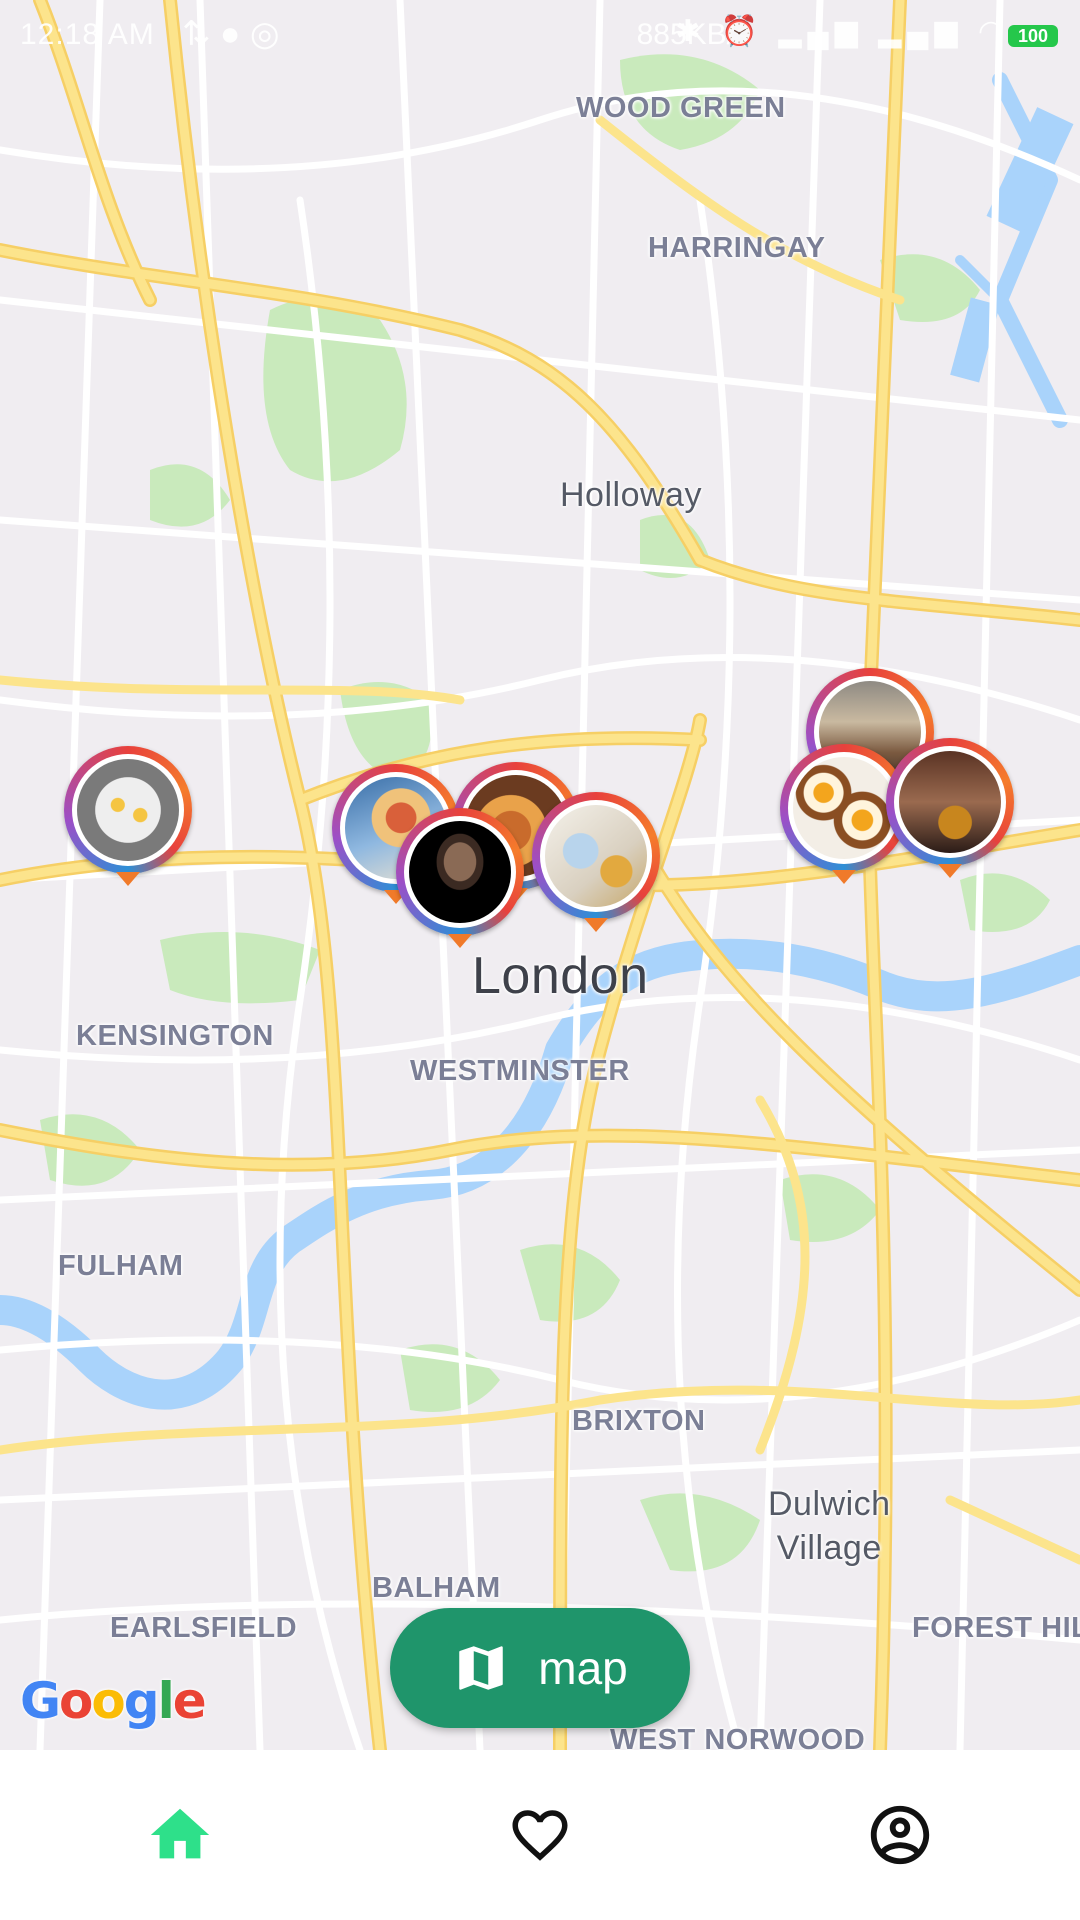 Image resolution: width=1080 pixels, height=1920 pixels. I want to click on status-system-icons: ✱ ⏰ ▂▄▆ ▂▄▆ ◠, so click(842, 31).